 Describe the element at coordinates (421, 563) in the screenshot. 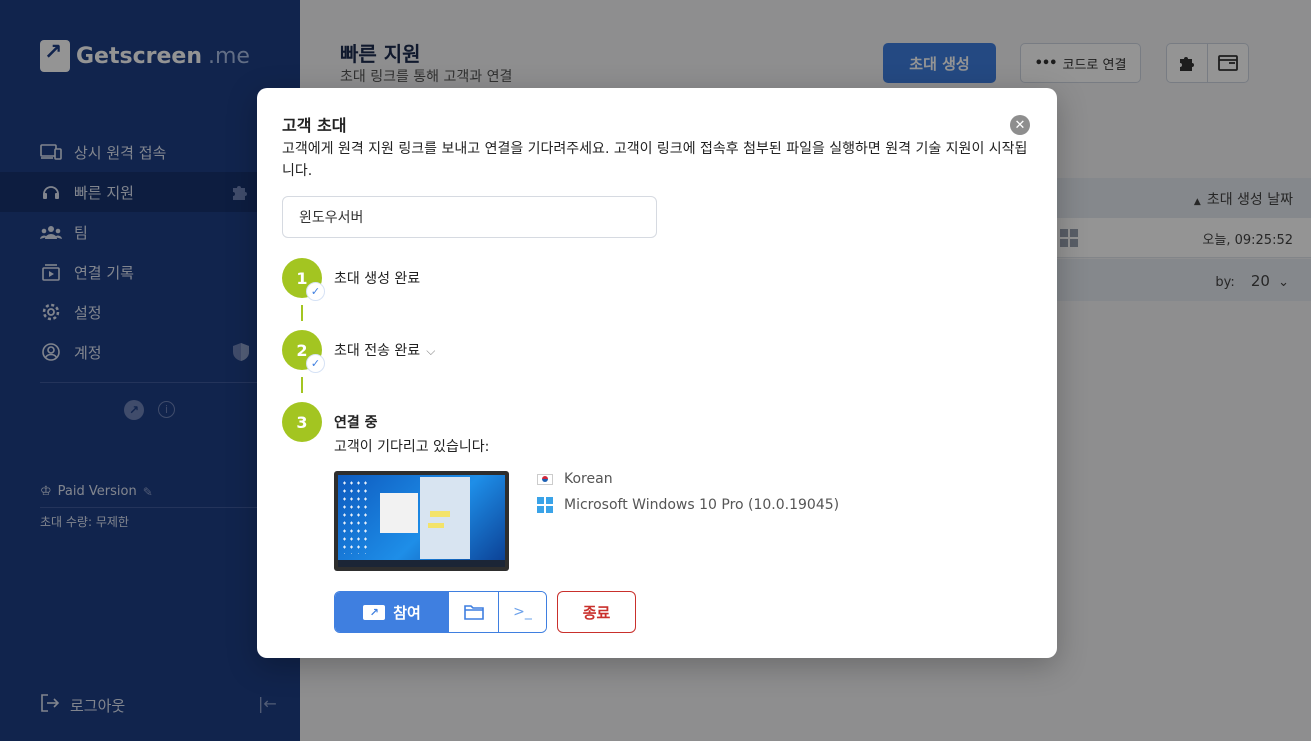

I see `preview-taskbar` at that location.